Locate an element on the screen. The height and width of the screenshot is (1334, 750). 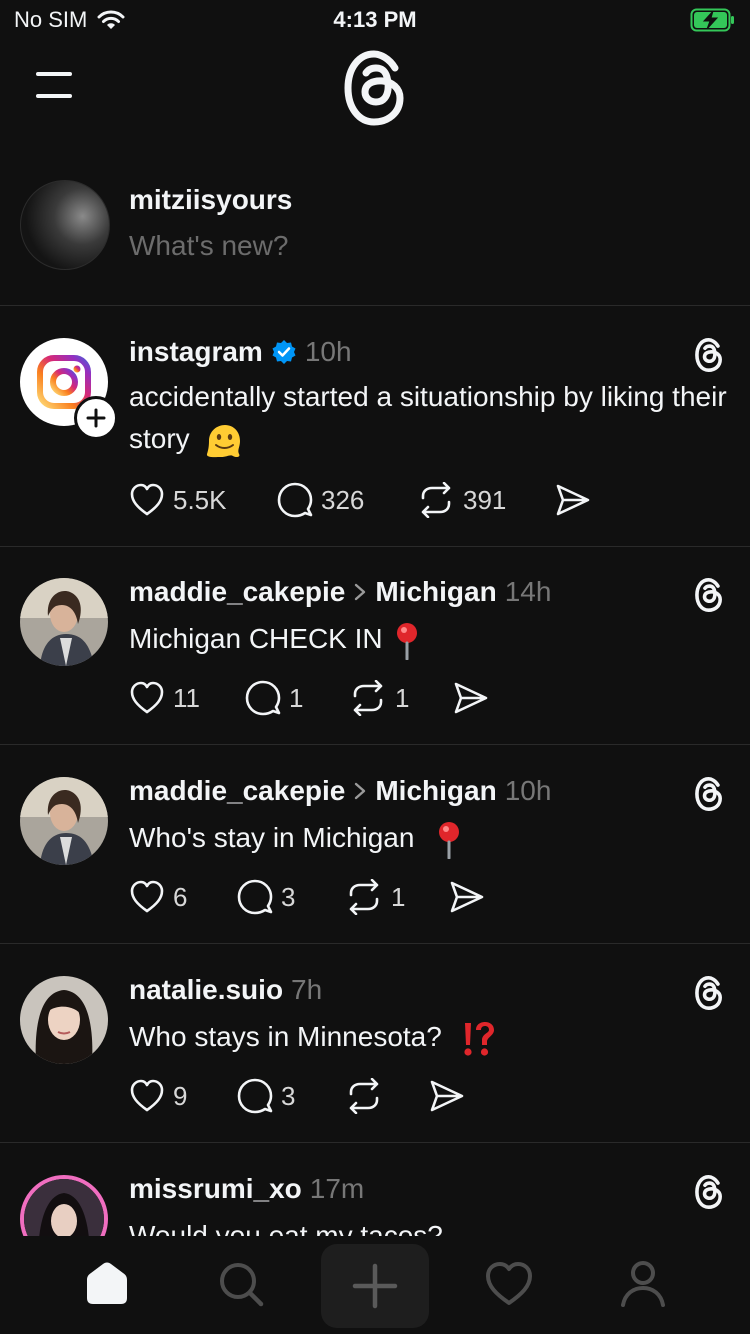
post: missrumi_xo 17m Would you eat my tacos? is located at coordinates (375, 1189).